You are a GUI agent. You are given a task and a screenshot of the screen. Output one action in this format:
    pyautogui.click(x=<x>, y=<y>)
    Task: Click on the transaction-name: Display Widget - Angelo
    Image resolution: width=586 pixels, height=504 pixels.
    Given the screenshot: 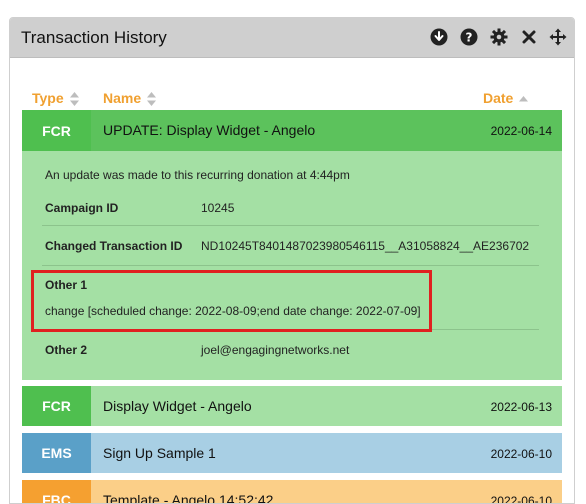 What is the action you would take?
    pyautogui.click(x=177, y=406)
    